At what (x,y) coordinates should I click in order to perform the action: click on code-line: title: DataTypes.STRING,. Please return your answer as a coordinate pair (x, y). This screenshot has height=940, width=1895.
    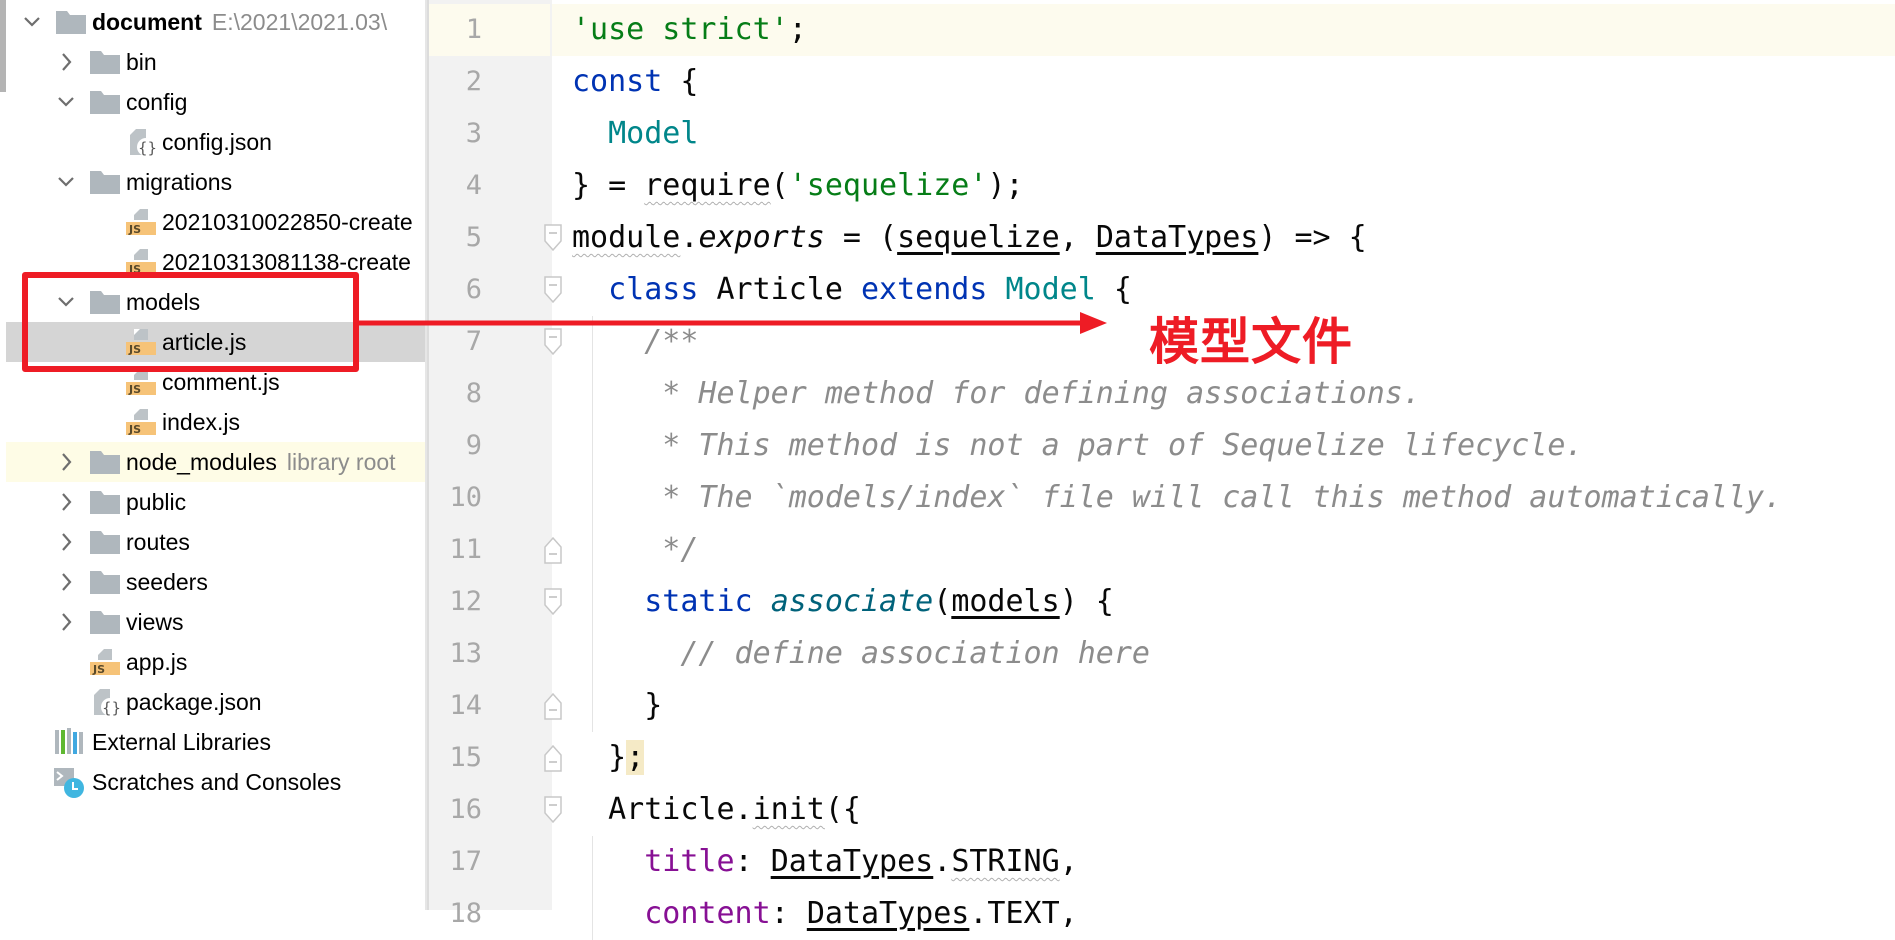
    Looking at the image, I should click on (825, 862).